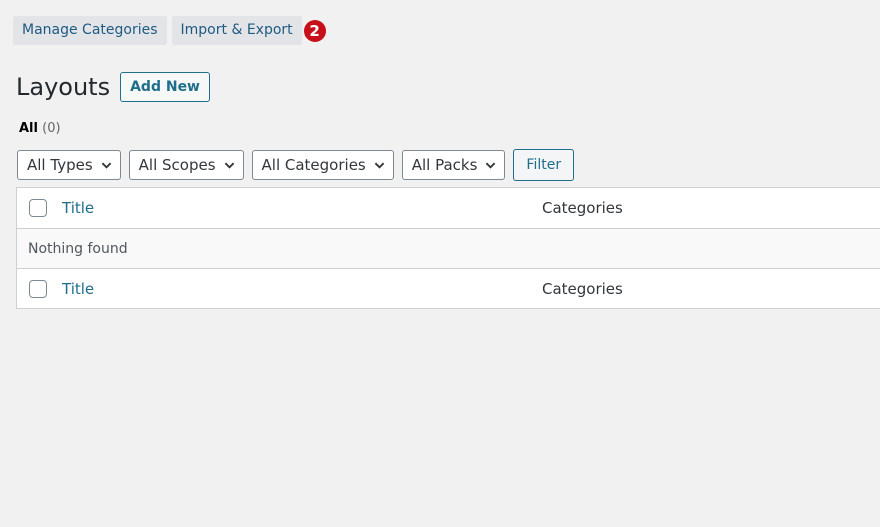  Describe the element at coordinates (40, 128) in the screenshot. I see `view-filters: All (0)` at that location.